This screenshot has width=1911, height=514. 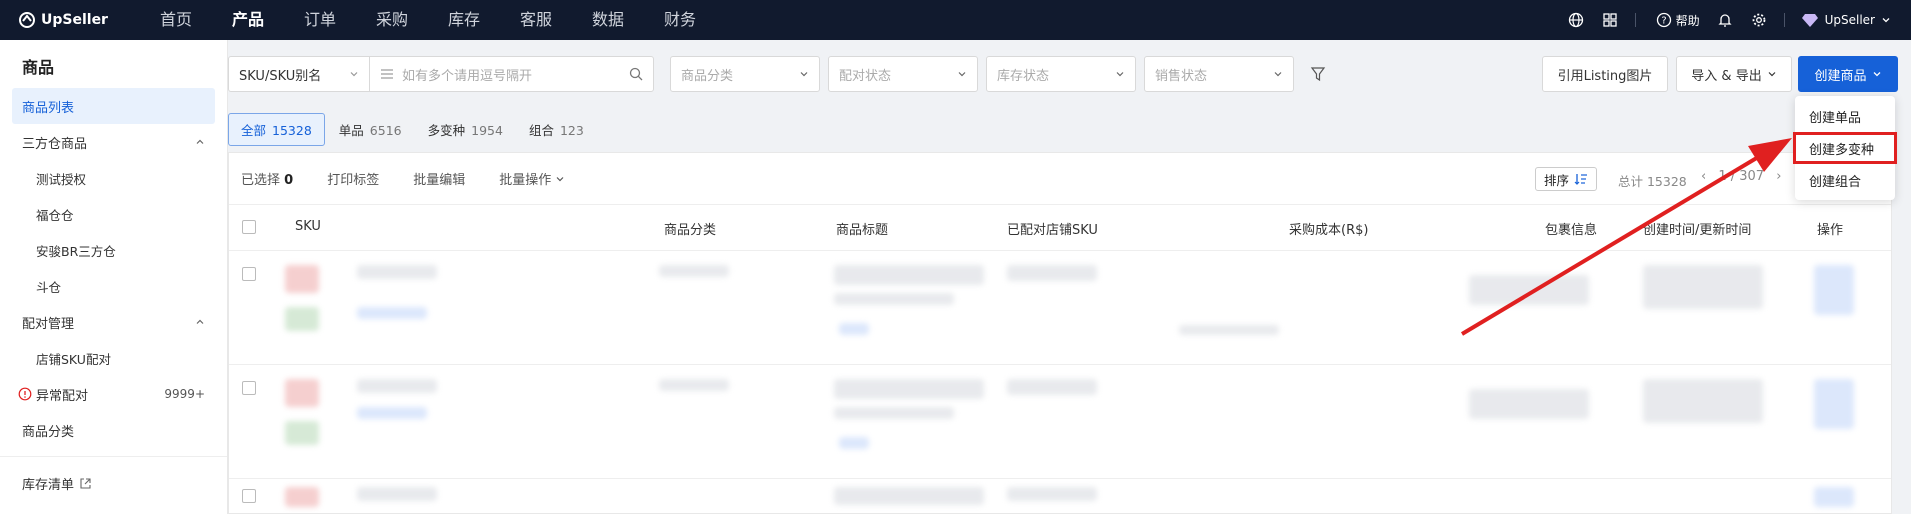 What do you see at coordinates (176, 20) in the screenshot?
I see `nav-item-home: 首页` at bounding box center [176, 20].